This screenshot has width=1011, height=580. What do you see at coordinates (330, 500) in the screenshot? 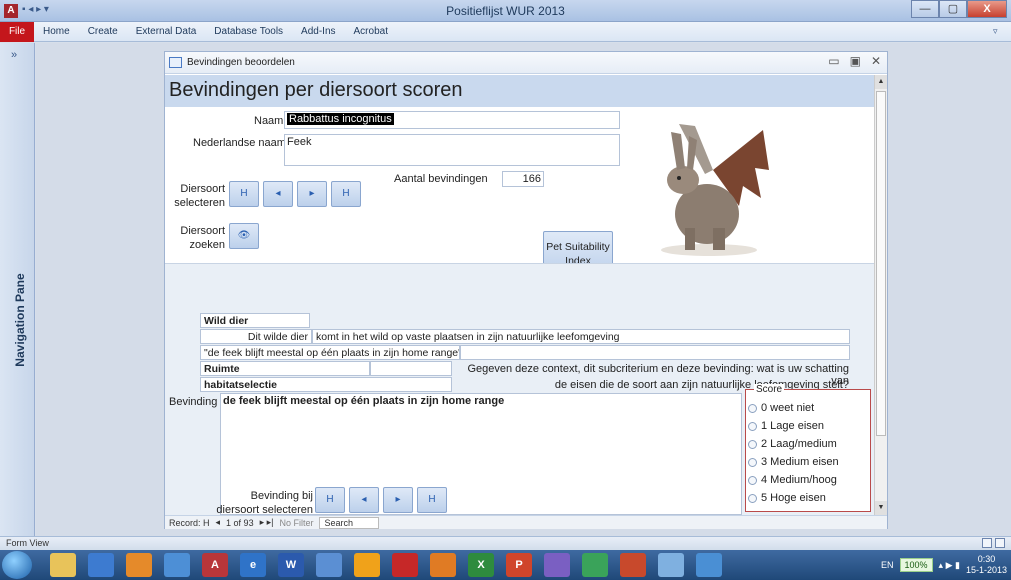
I see `bevinding-first-button: H` at bounding box center [330, 500].